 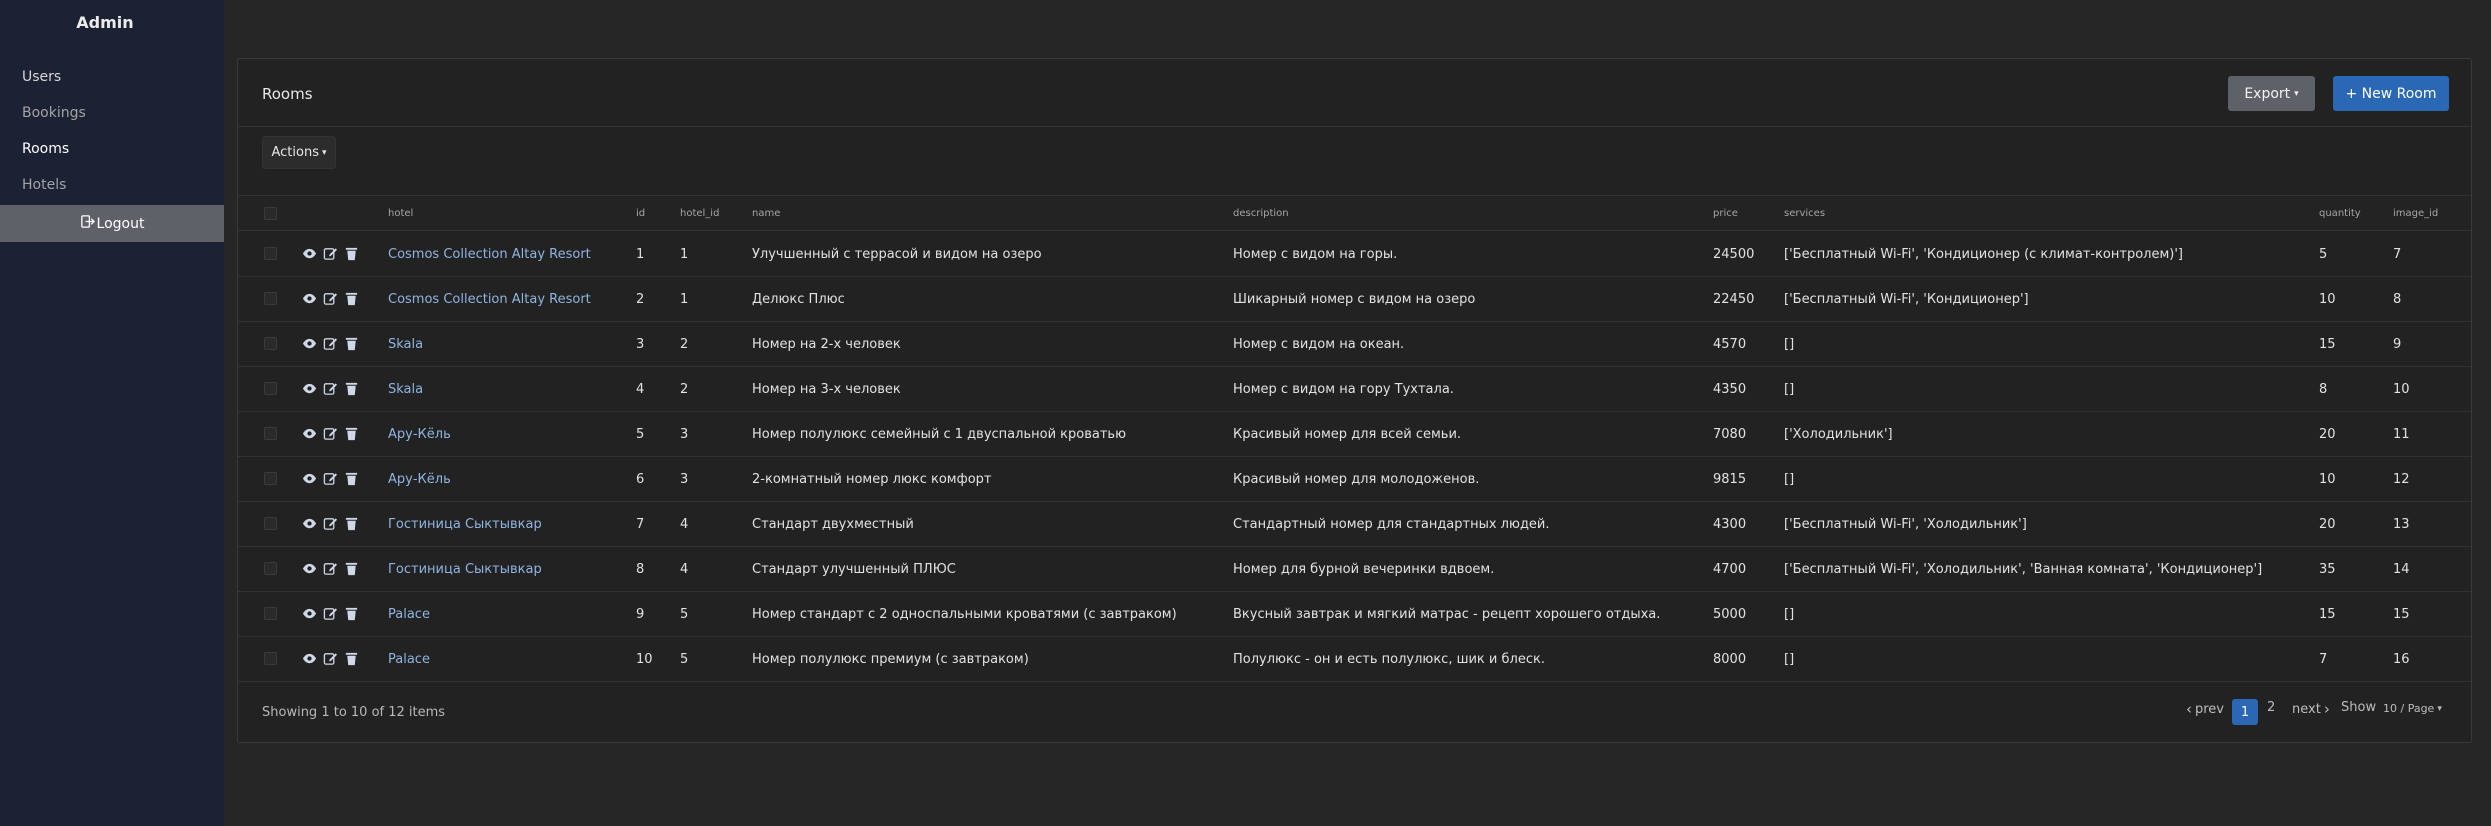 What do you see at coordinates (2323, 659) in the screenshot?
I see `cell-quantity: 7` at bounding box center [2323, 659].